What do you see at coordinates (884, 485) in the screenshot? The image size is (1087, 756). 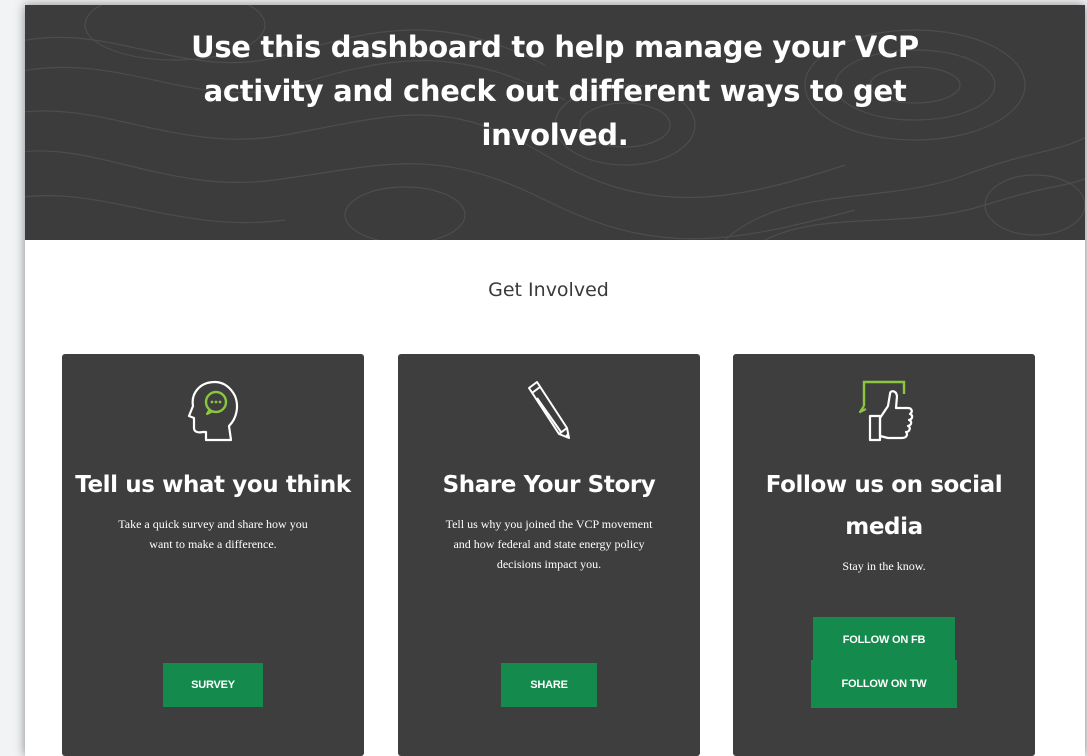 I see `social-title-line-1: Follow us on social` at bounding box center [884, 485].